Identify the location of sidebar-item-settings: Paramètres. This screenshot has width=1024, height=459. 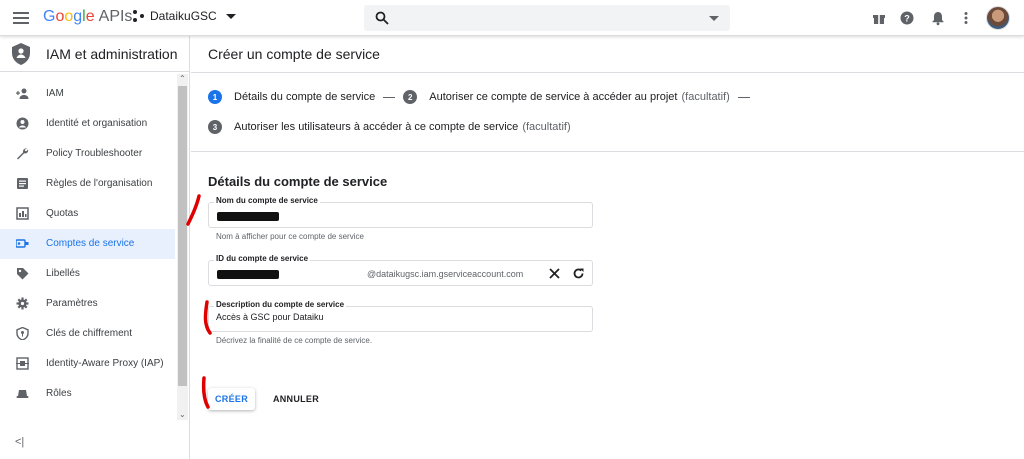
(87, 304).